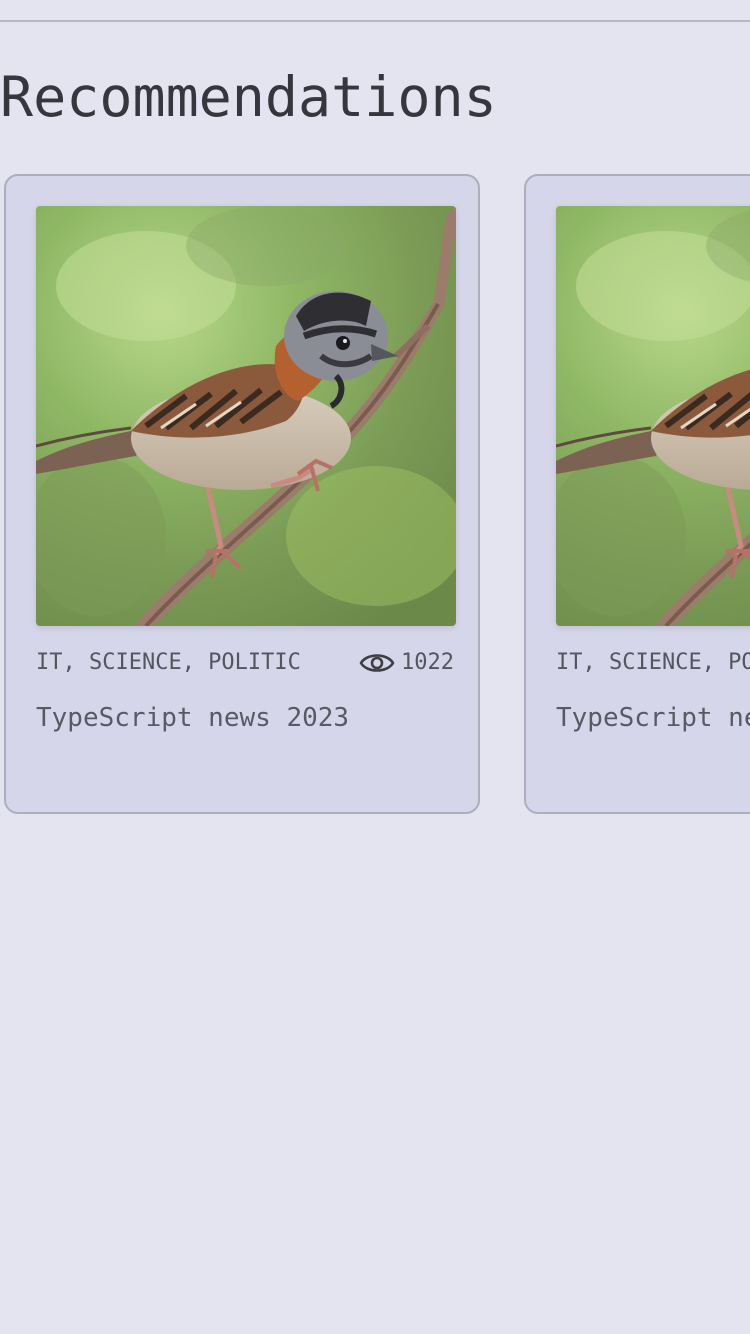  Describe the element at coordinates (248, 97) in the screenshot. I see `section-title: Recommendations` at that location.